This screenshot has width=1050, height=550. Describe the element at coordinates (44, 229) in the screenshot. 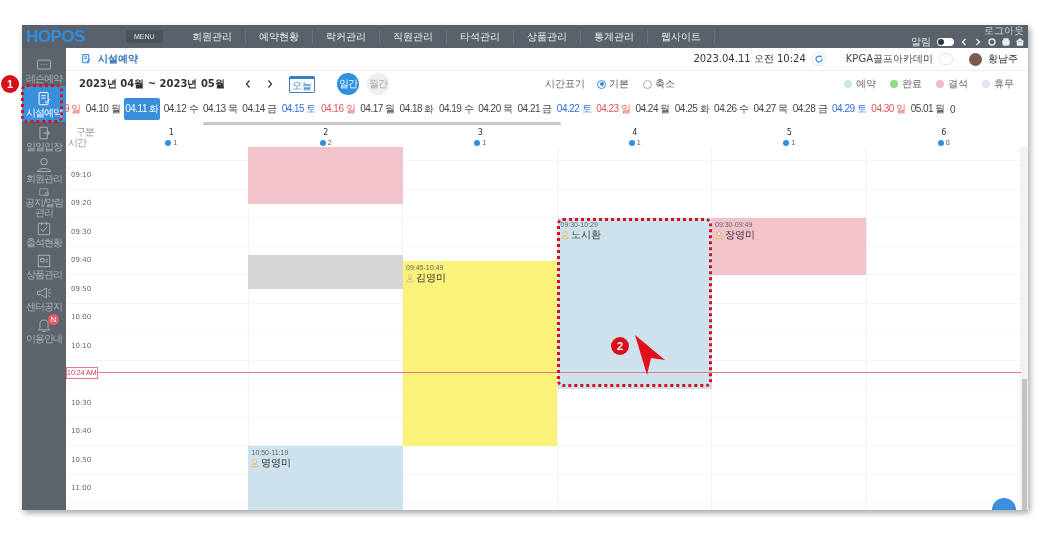

I see `calendar-check-icon` at that location.